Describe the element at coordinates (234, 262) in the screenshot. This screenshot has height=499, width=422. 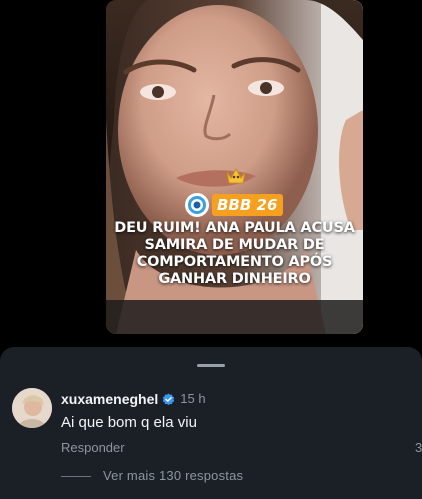
I see `headline-line: COMPORTAMENTO APÓS` at that location.